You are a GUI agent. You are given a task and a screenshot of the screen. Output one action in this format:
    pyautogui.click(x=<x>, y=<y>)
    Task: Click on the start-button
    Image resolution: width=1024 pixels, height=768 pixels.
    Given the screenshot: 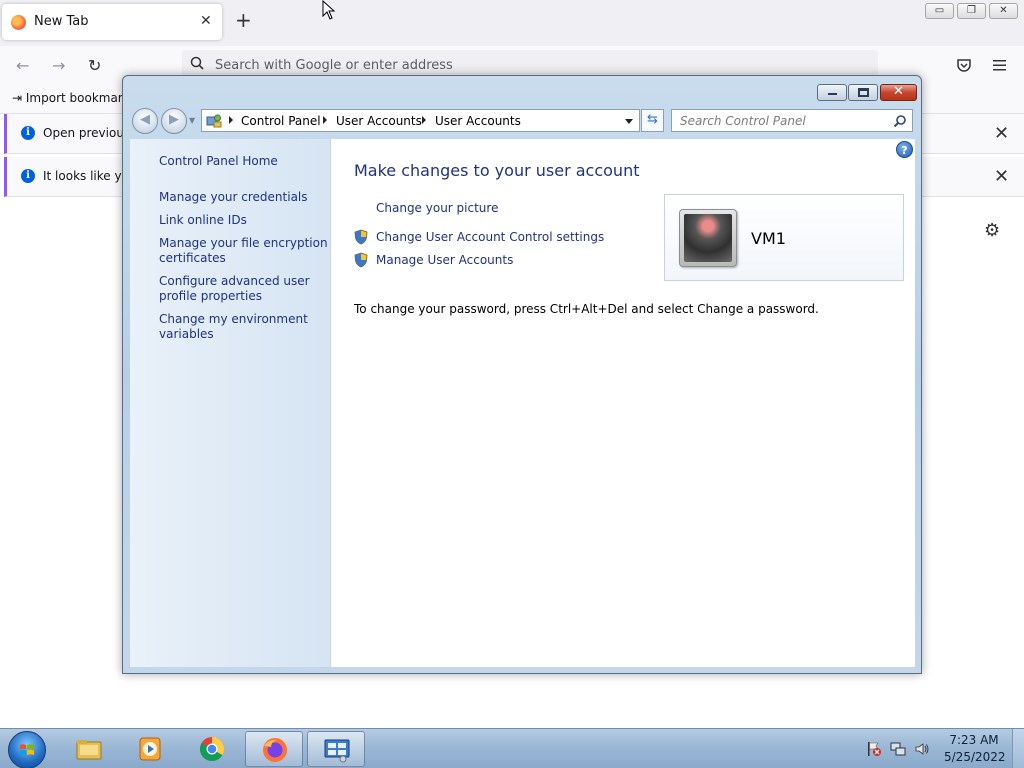 What is the action you would take?
    pyautogui.click(x=27, y=749)
    